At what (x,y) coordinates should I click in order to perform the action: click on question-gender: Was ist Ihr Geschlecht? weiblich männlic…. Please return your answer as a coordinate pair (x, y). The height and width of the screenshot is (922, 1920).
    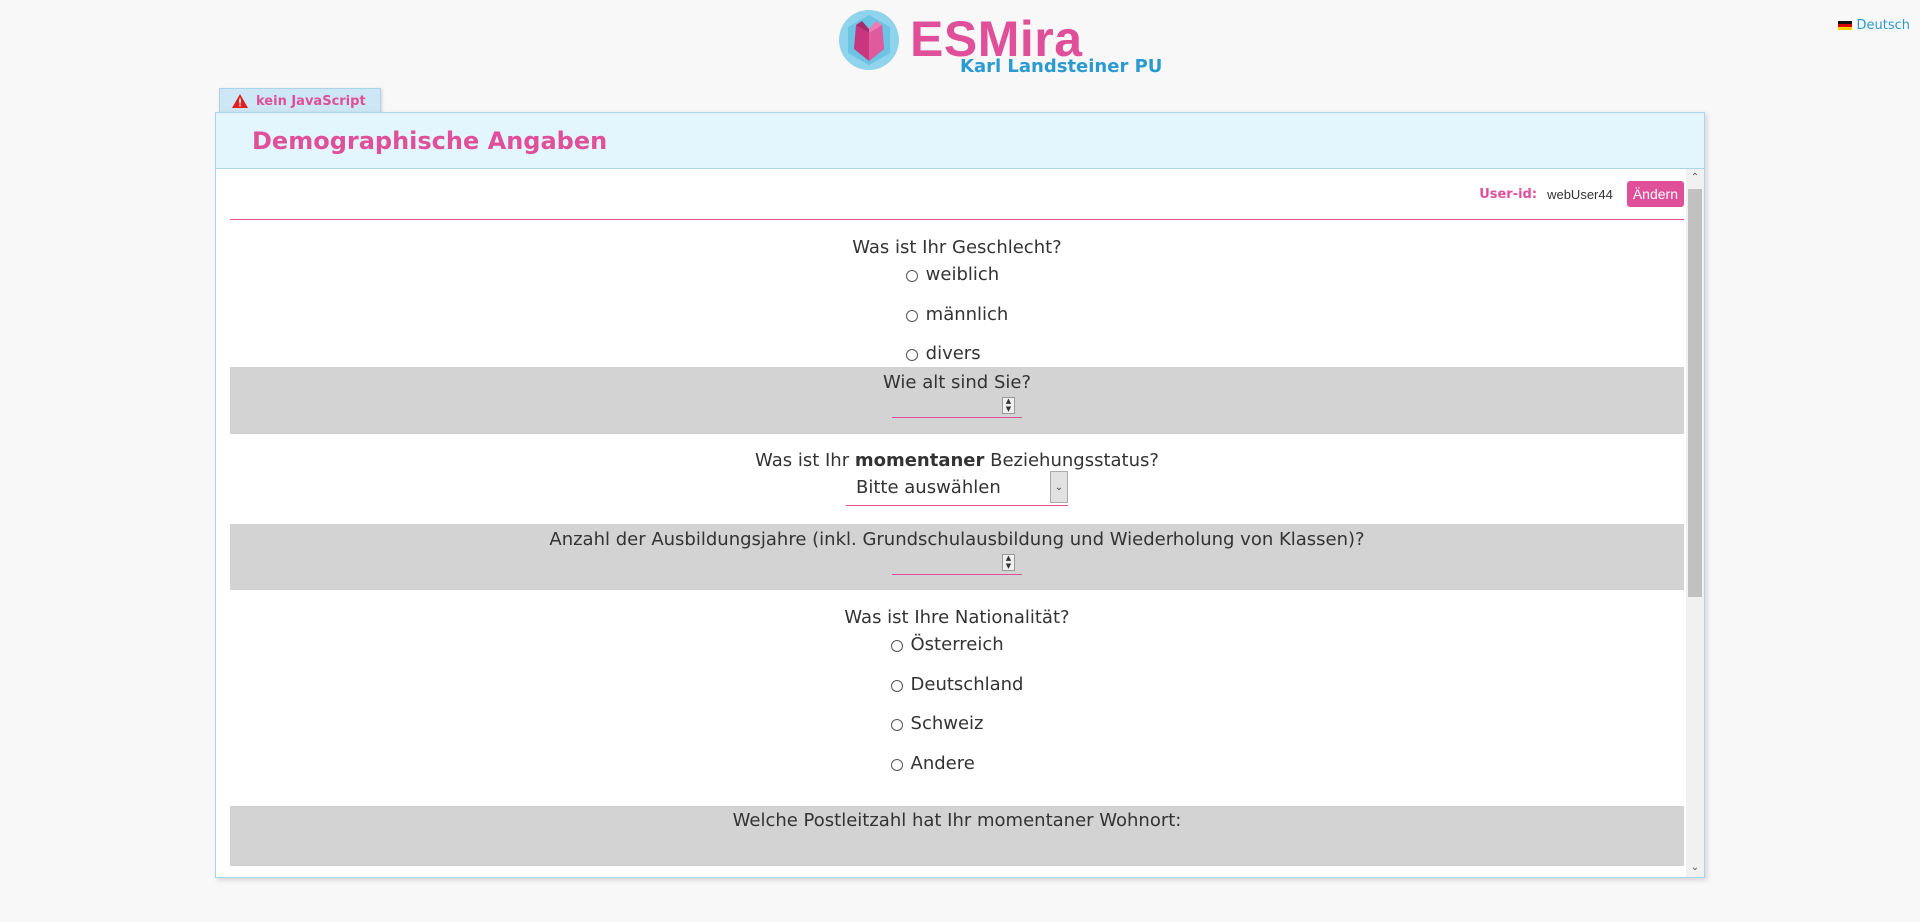
    Looking at the image, I should click on (957, 293).